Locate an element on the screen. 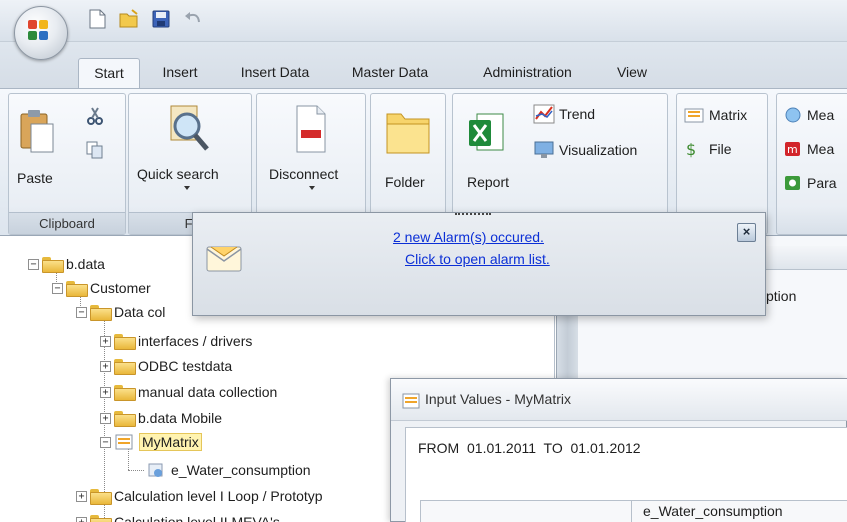 This screenshot has width=847, height=522. tree-node-mobile: + b.data Mobile is located at coordinates (161, 418).